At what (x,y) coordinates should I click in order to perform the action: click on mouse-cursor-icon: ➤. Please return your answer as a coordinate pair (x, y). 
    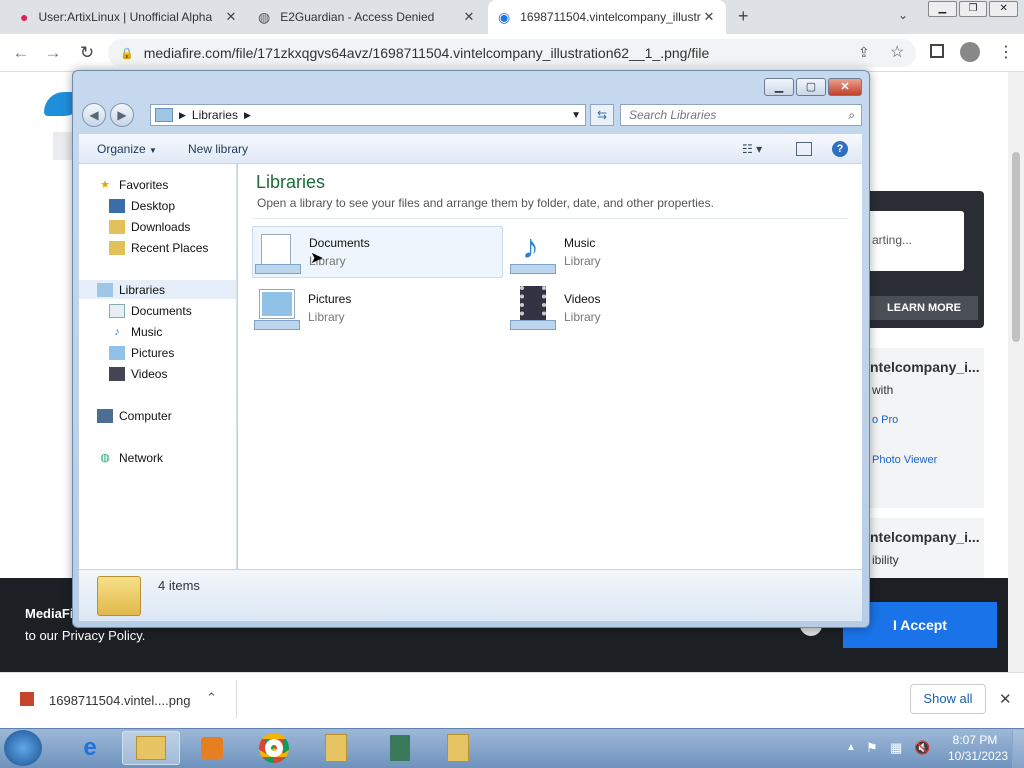
    Looking at the image, I should click on (317, 258).